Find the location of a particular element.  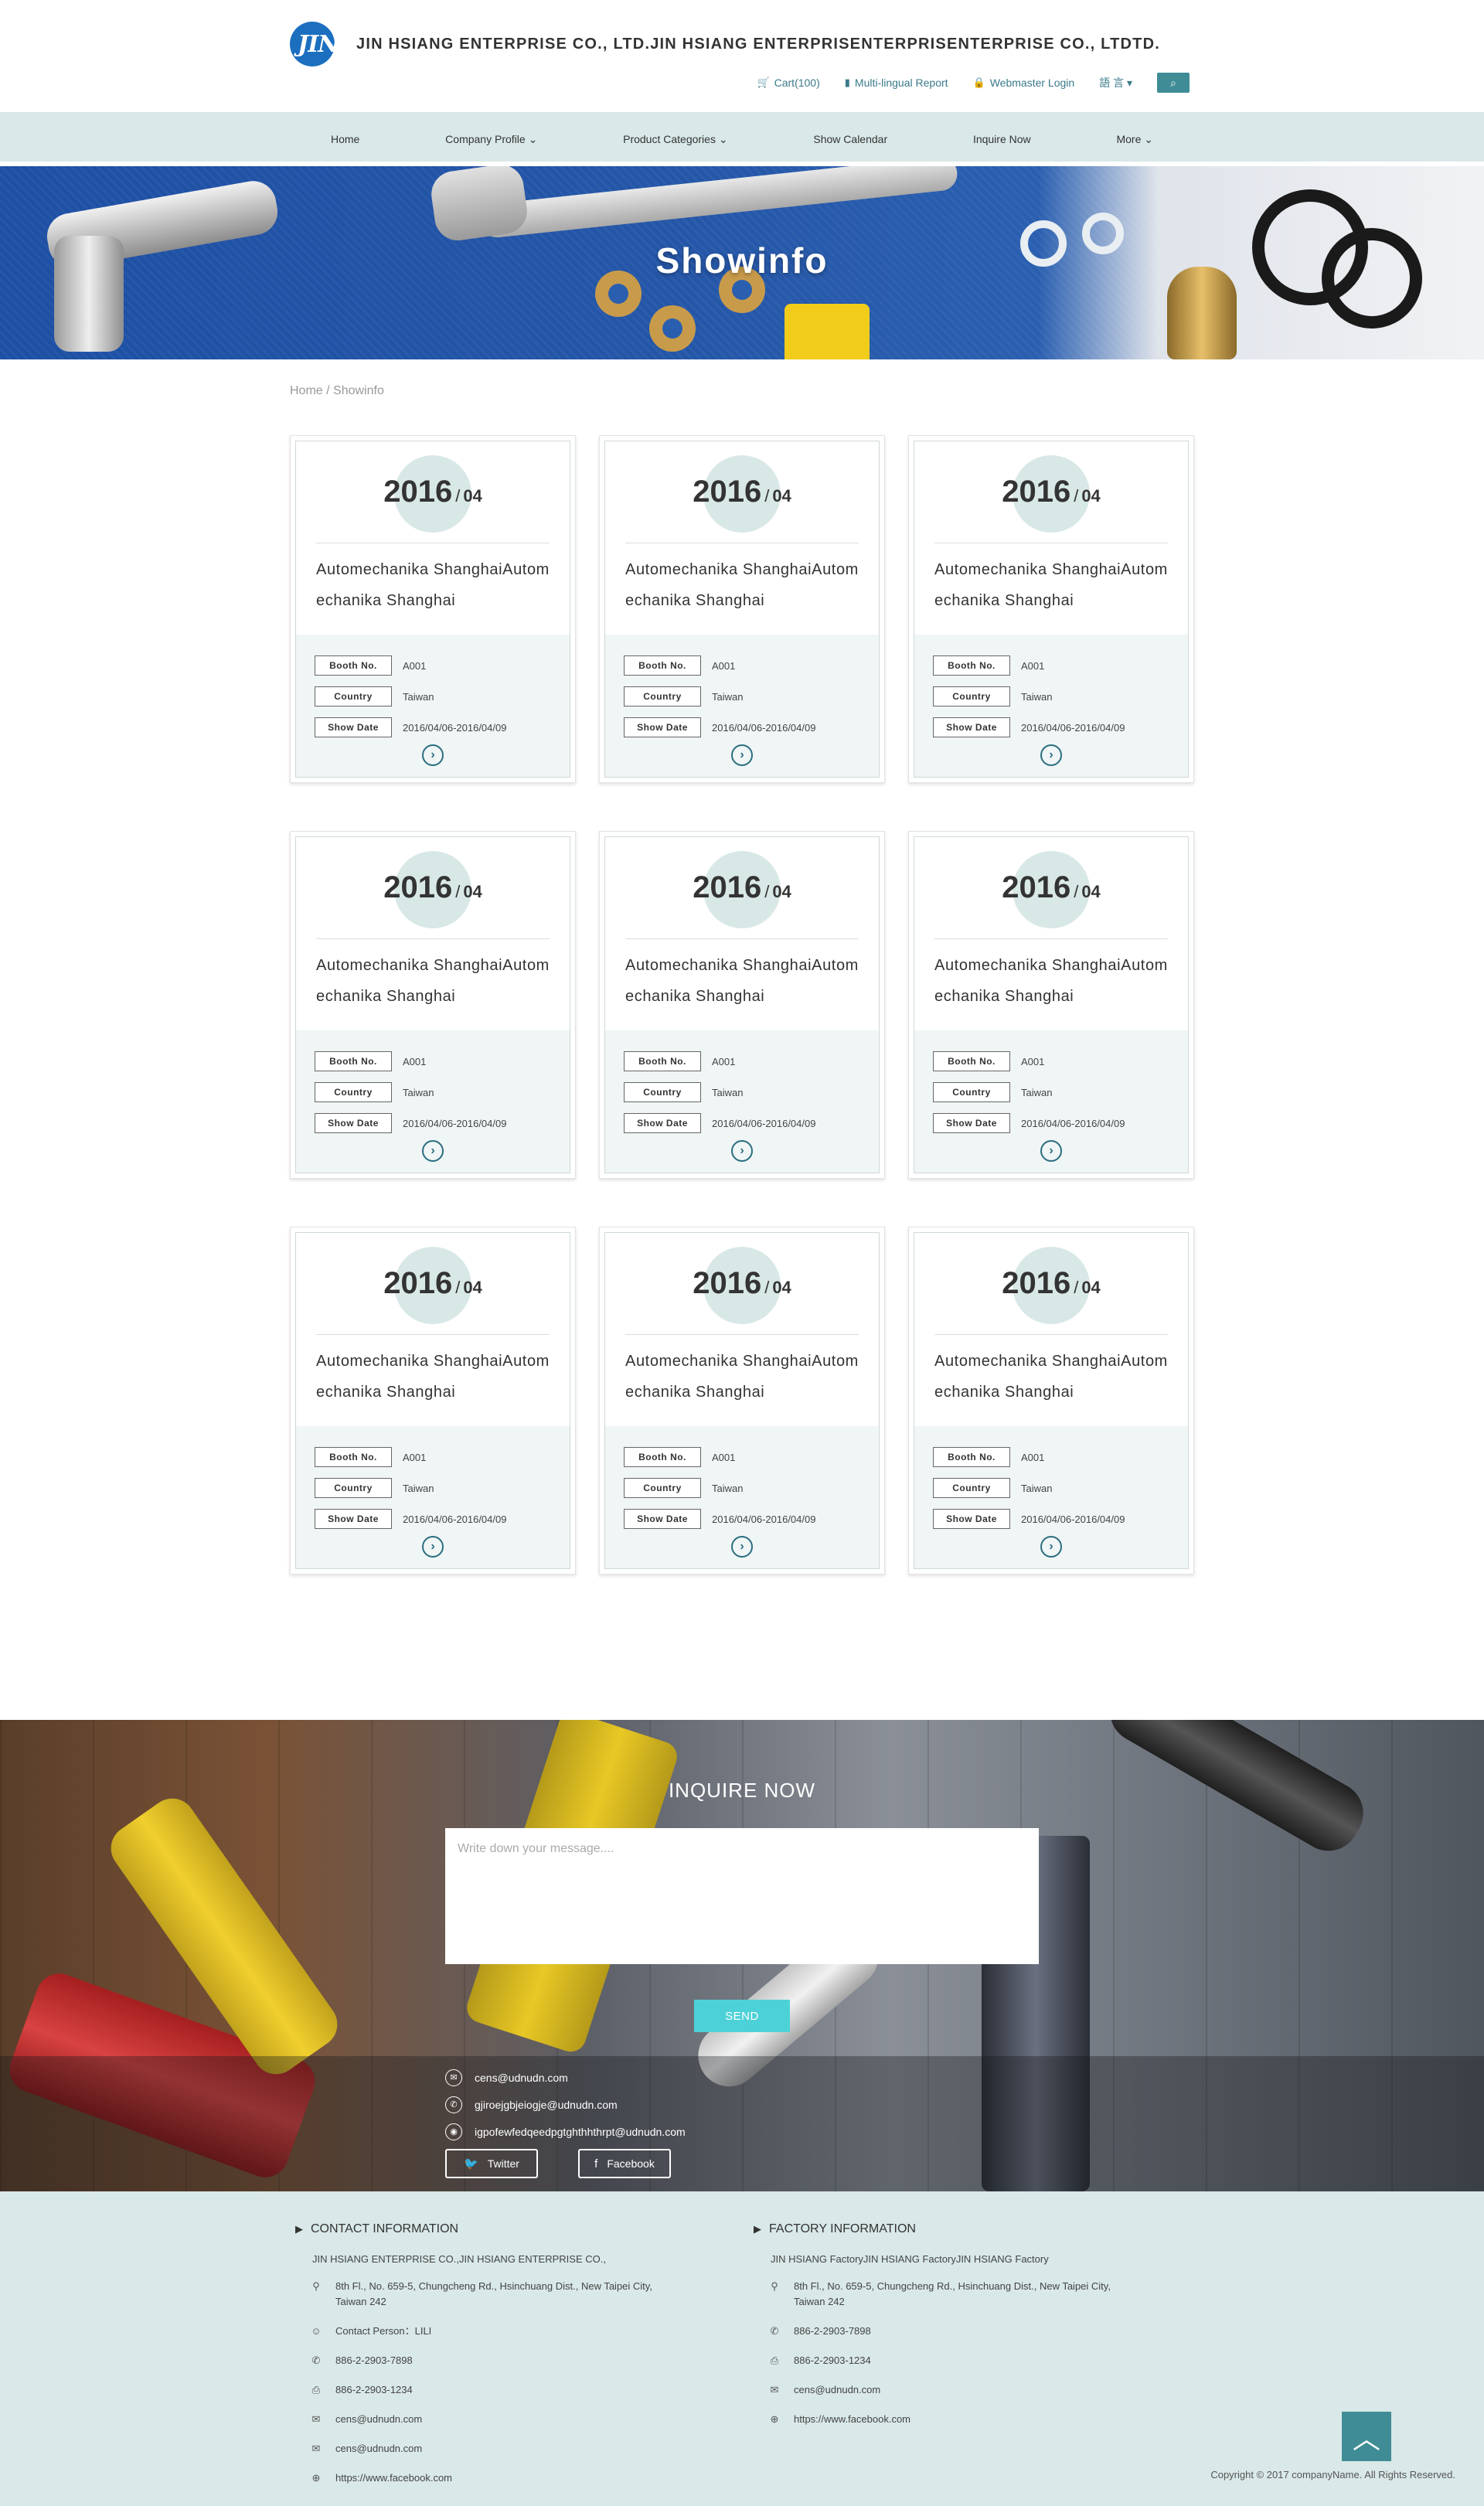

search-button: ⌕ is located at coordinates (1173, 83).